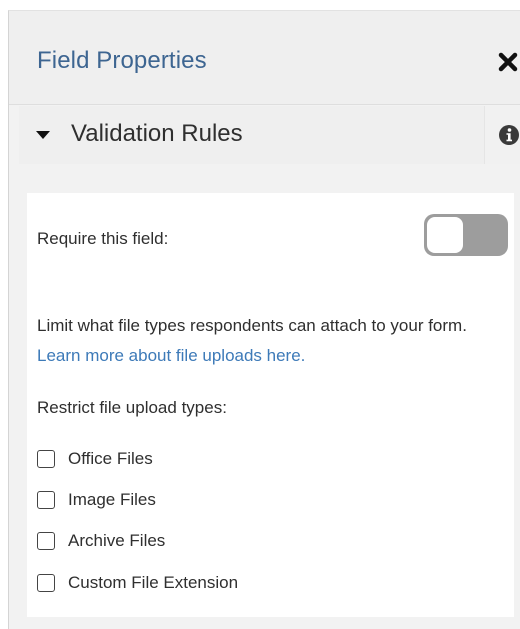 This screenshot has height=629, width=520. What do you see at coordinates (132, 407) in the screenshot?
I see `restrict-types-label: Restrict file upload types:` at bounding box center [132, 407].